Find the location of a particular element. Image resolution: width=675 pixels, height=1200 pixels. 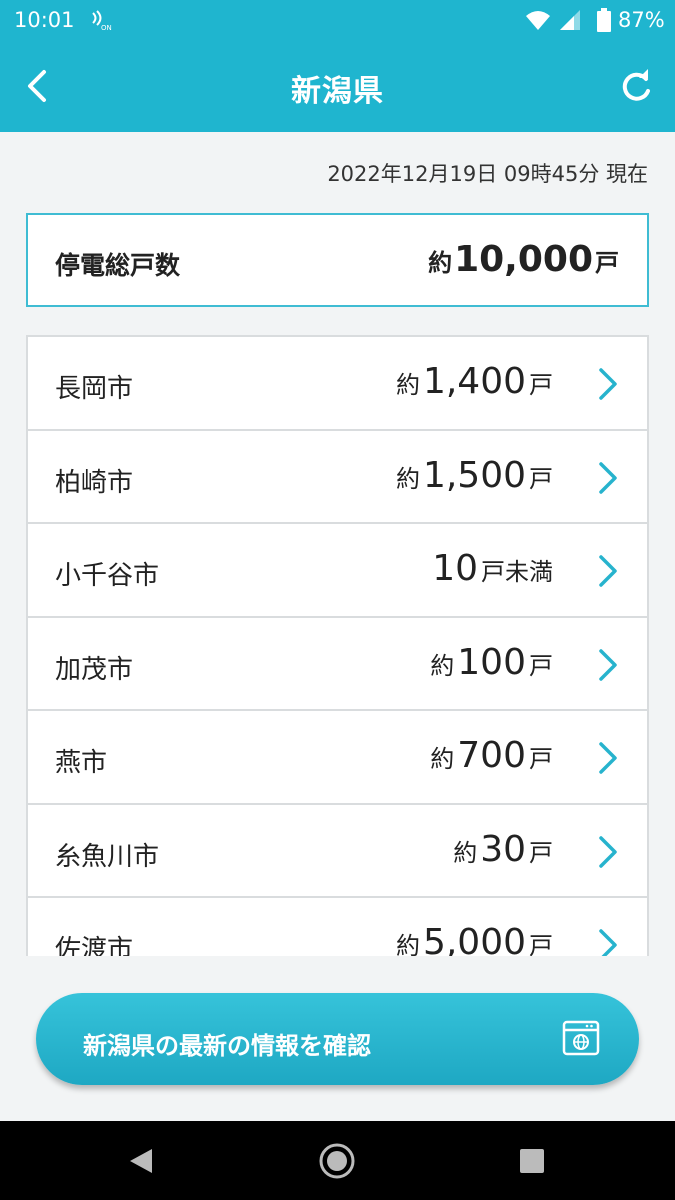

total-prefix: 約 is located at coordinates (440, 263).